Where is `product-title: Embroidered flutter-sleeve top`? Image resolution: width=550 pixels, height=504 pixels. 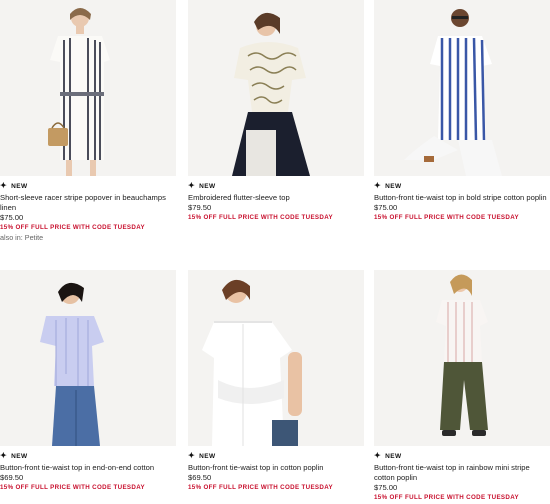
product-title: Embroidered flutter-sleeve top is located at coordinates (276, 198).